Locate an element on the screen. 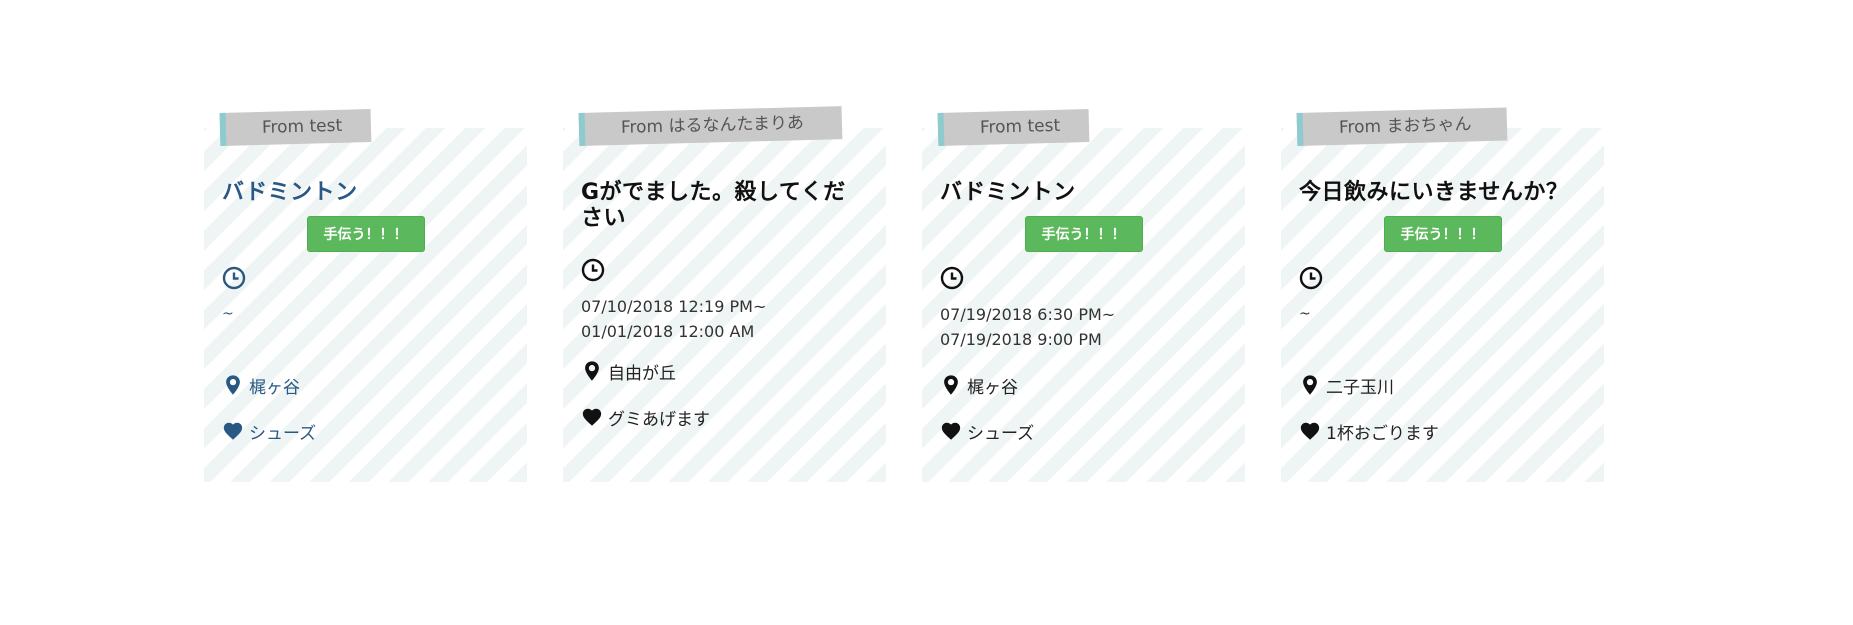 Image resolution: width=1853 pixels, height=625 pixels. from-tag: From まおちゃん is located at coordinates (1402, 126).